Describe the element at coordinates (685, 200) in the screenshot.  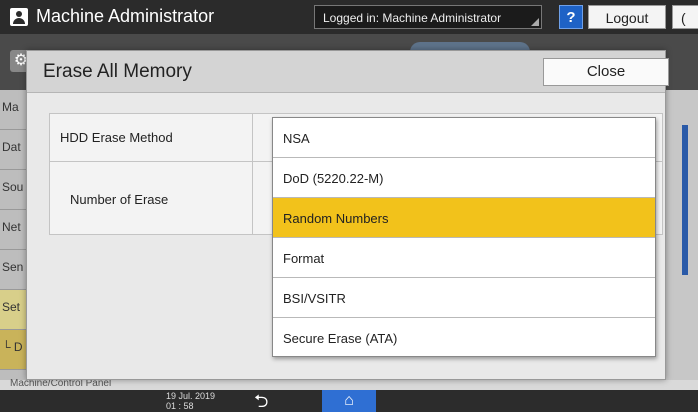
I see `scrollbar` at that location.